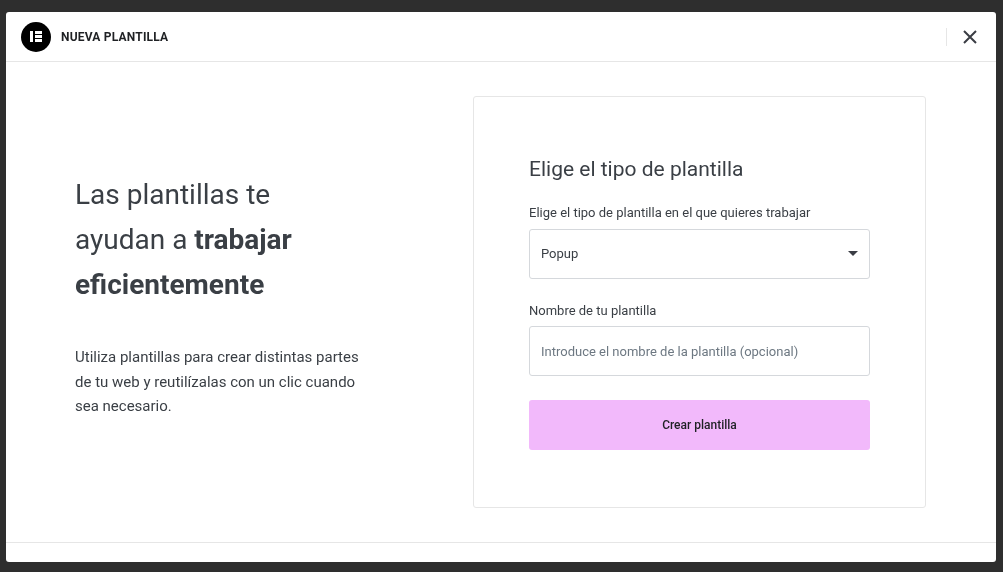  What do you see at coordinates (699, 253) in the screenshot?
I see `template-type-select: Popup` at bounding box center [699, 253].